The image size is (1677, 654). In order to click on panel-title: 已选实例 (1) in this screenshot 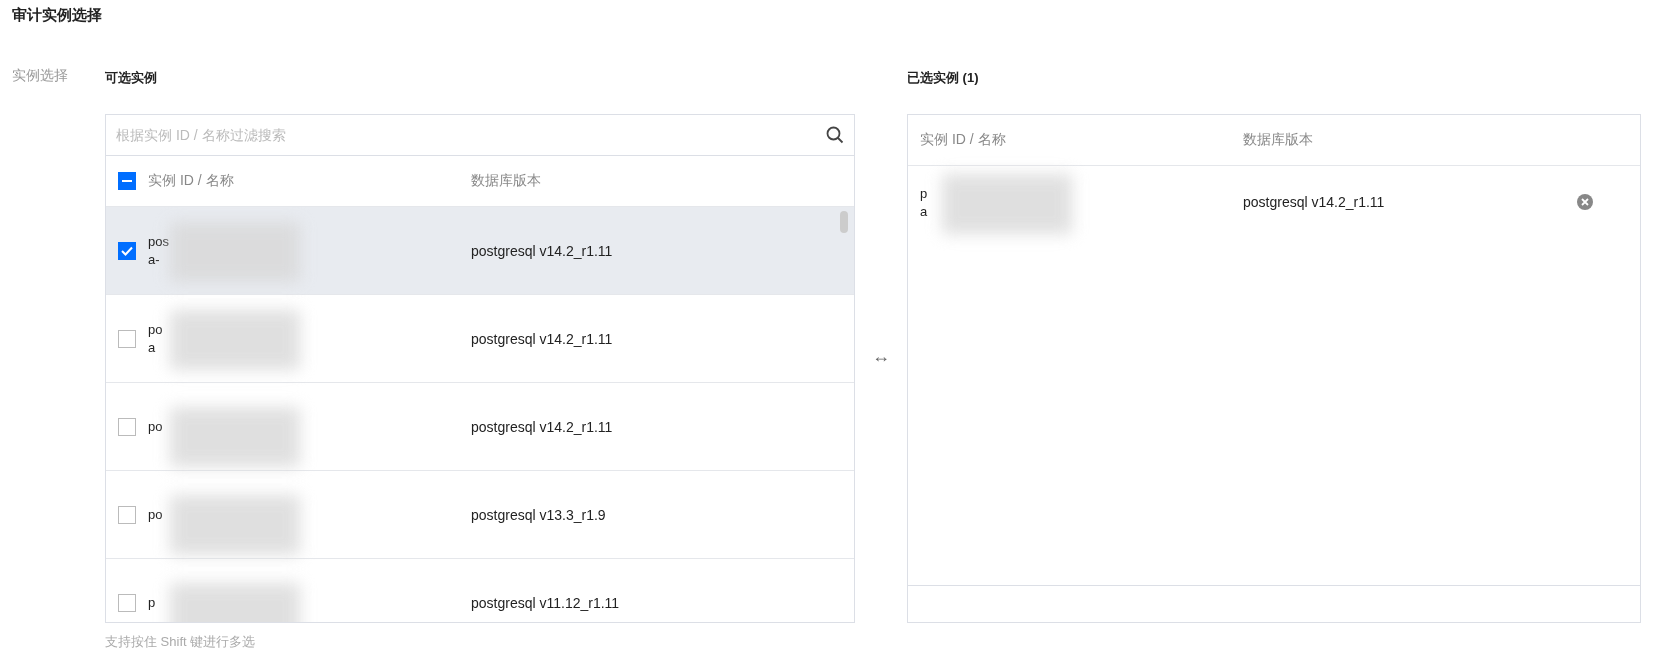, I will do `click(943, 78)`.